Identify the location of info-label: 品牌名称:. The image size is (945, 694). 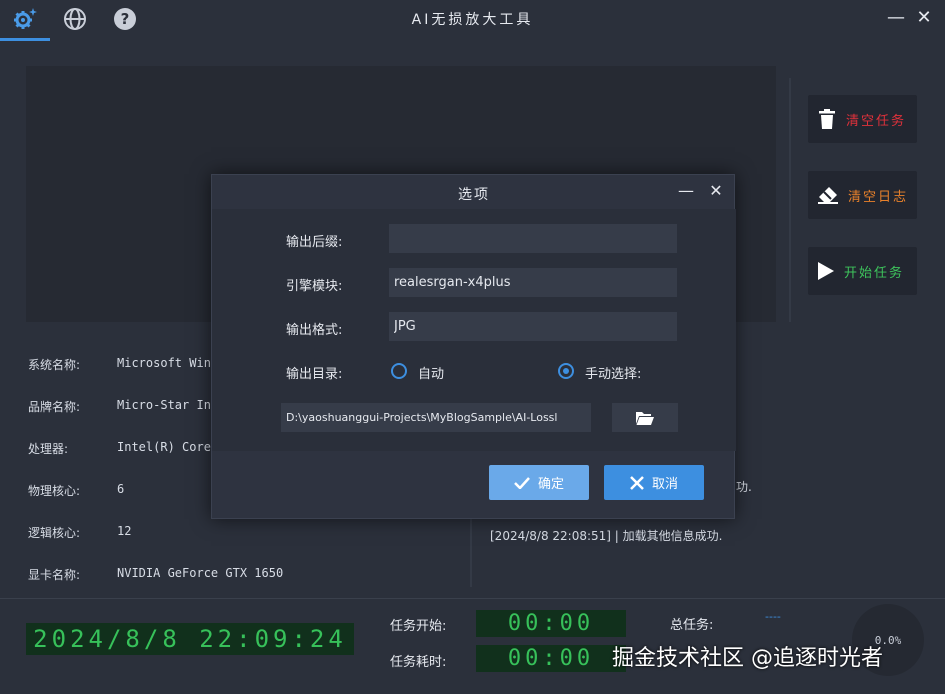
(54, 407).